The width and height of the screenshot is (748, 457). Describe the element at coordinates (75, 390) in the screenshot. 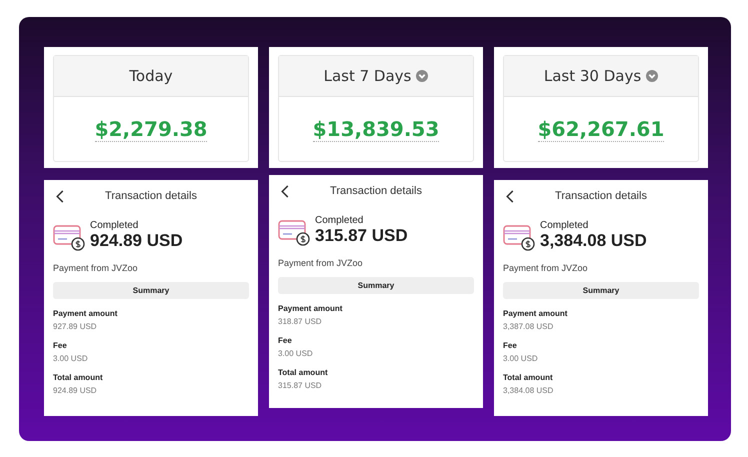

I see `field-value: 924.89 USD` at that location.